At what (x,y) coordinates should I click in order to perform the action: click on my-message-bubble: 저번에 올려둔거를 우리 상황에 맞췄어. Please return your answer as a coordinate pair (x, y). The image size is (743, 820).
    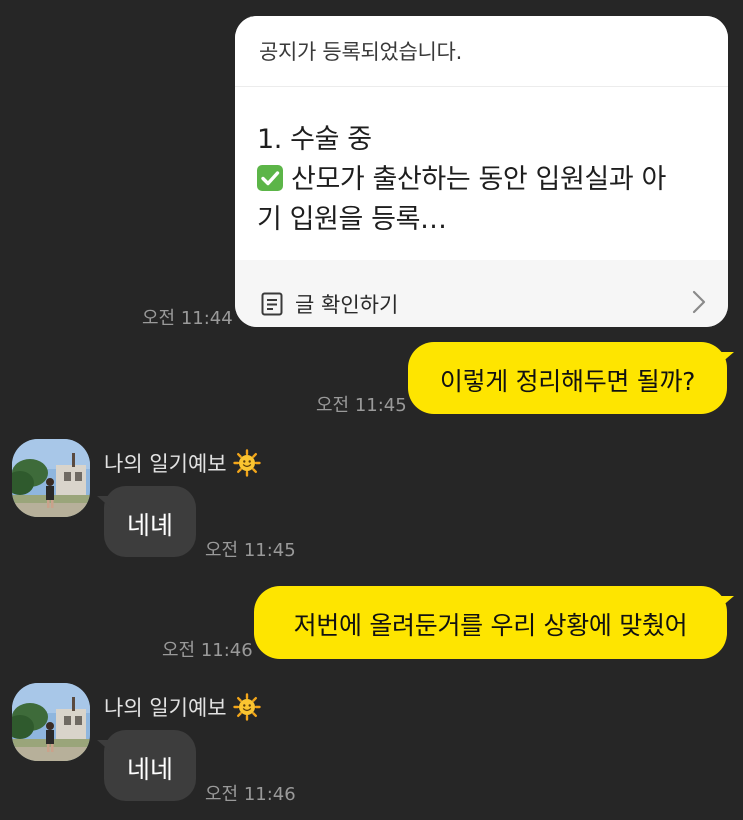
    Looking at the image, I should click on (494, 622).